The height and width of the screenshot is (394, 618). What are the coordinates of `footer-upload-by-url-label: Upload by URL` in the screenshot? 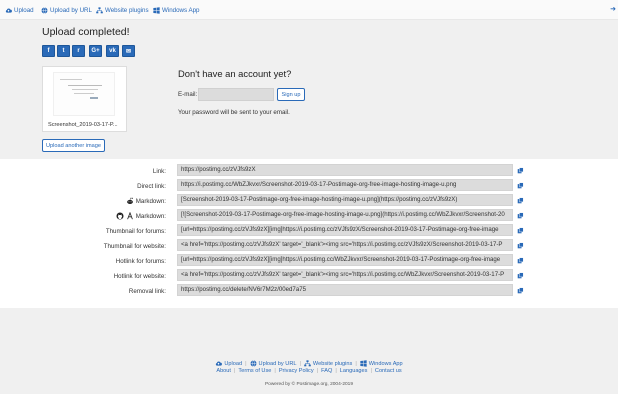 It's located at (277, 363).